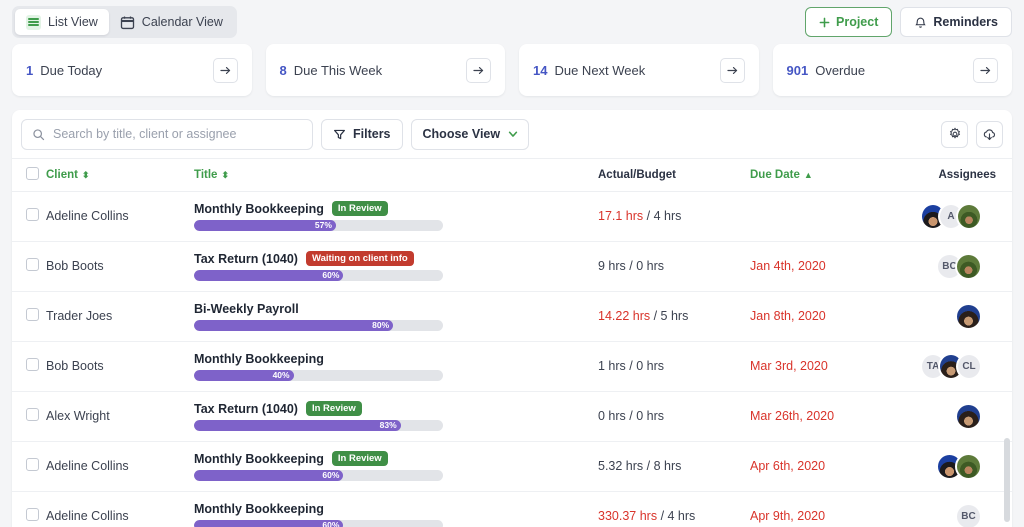 Image resolution: width=1024 pixels, height=527 pixels. I want to click on table-scrollbar-thumb, so click(1007, 480).